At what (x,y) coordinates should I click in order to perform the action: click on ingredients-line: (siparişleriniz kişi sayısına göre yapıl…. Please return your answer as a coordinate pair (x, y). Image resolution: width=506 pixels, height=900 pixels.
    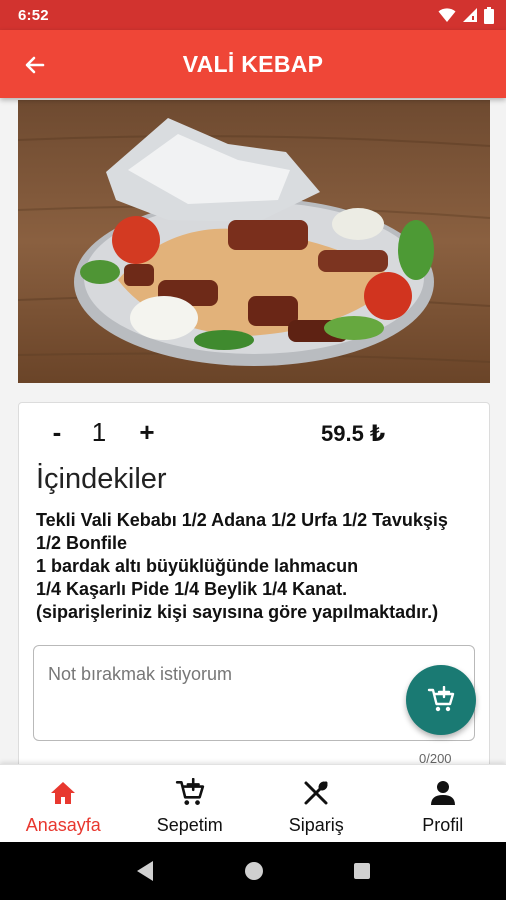
    Looking at the image, I should click on (237, 612).